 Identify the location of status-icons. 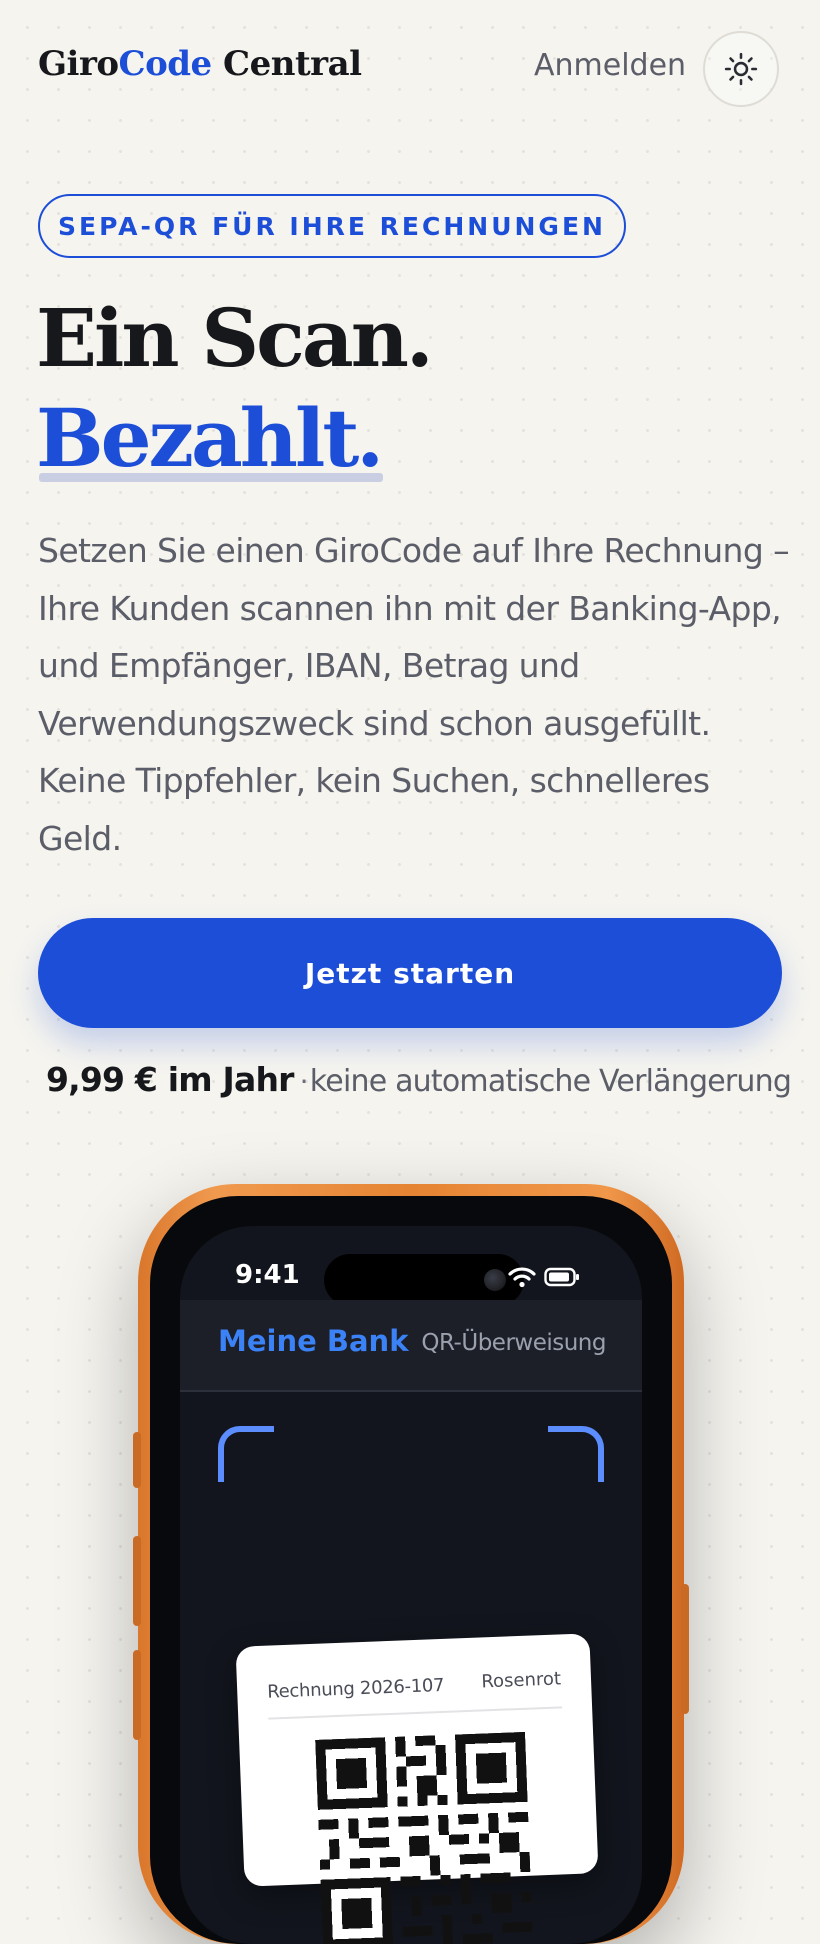
(544, 1277).